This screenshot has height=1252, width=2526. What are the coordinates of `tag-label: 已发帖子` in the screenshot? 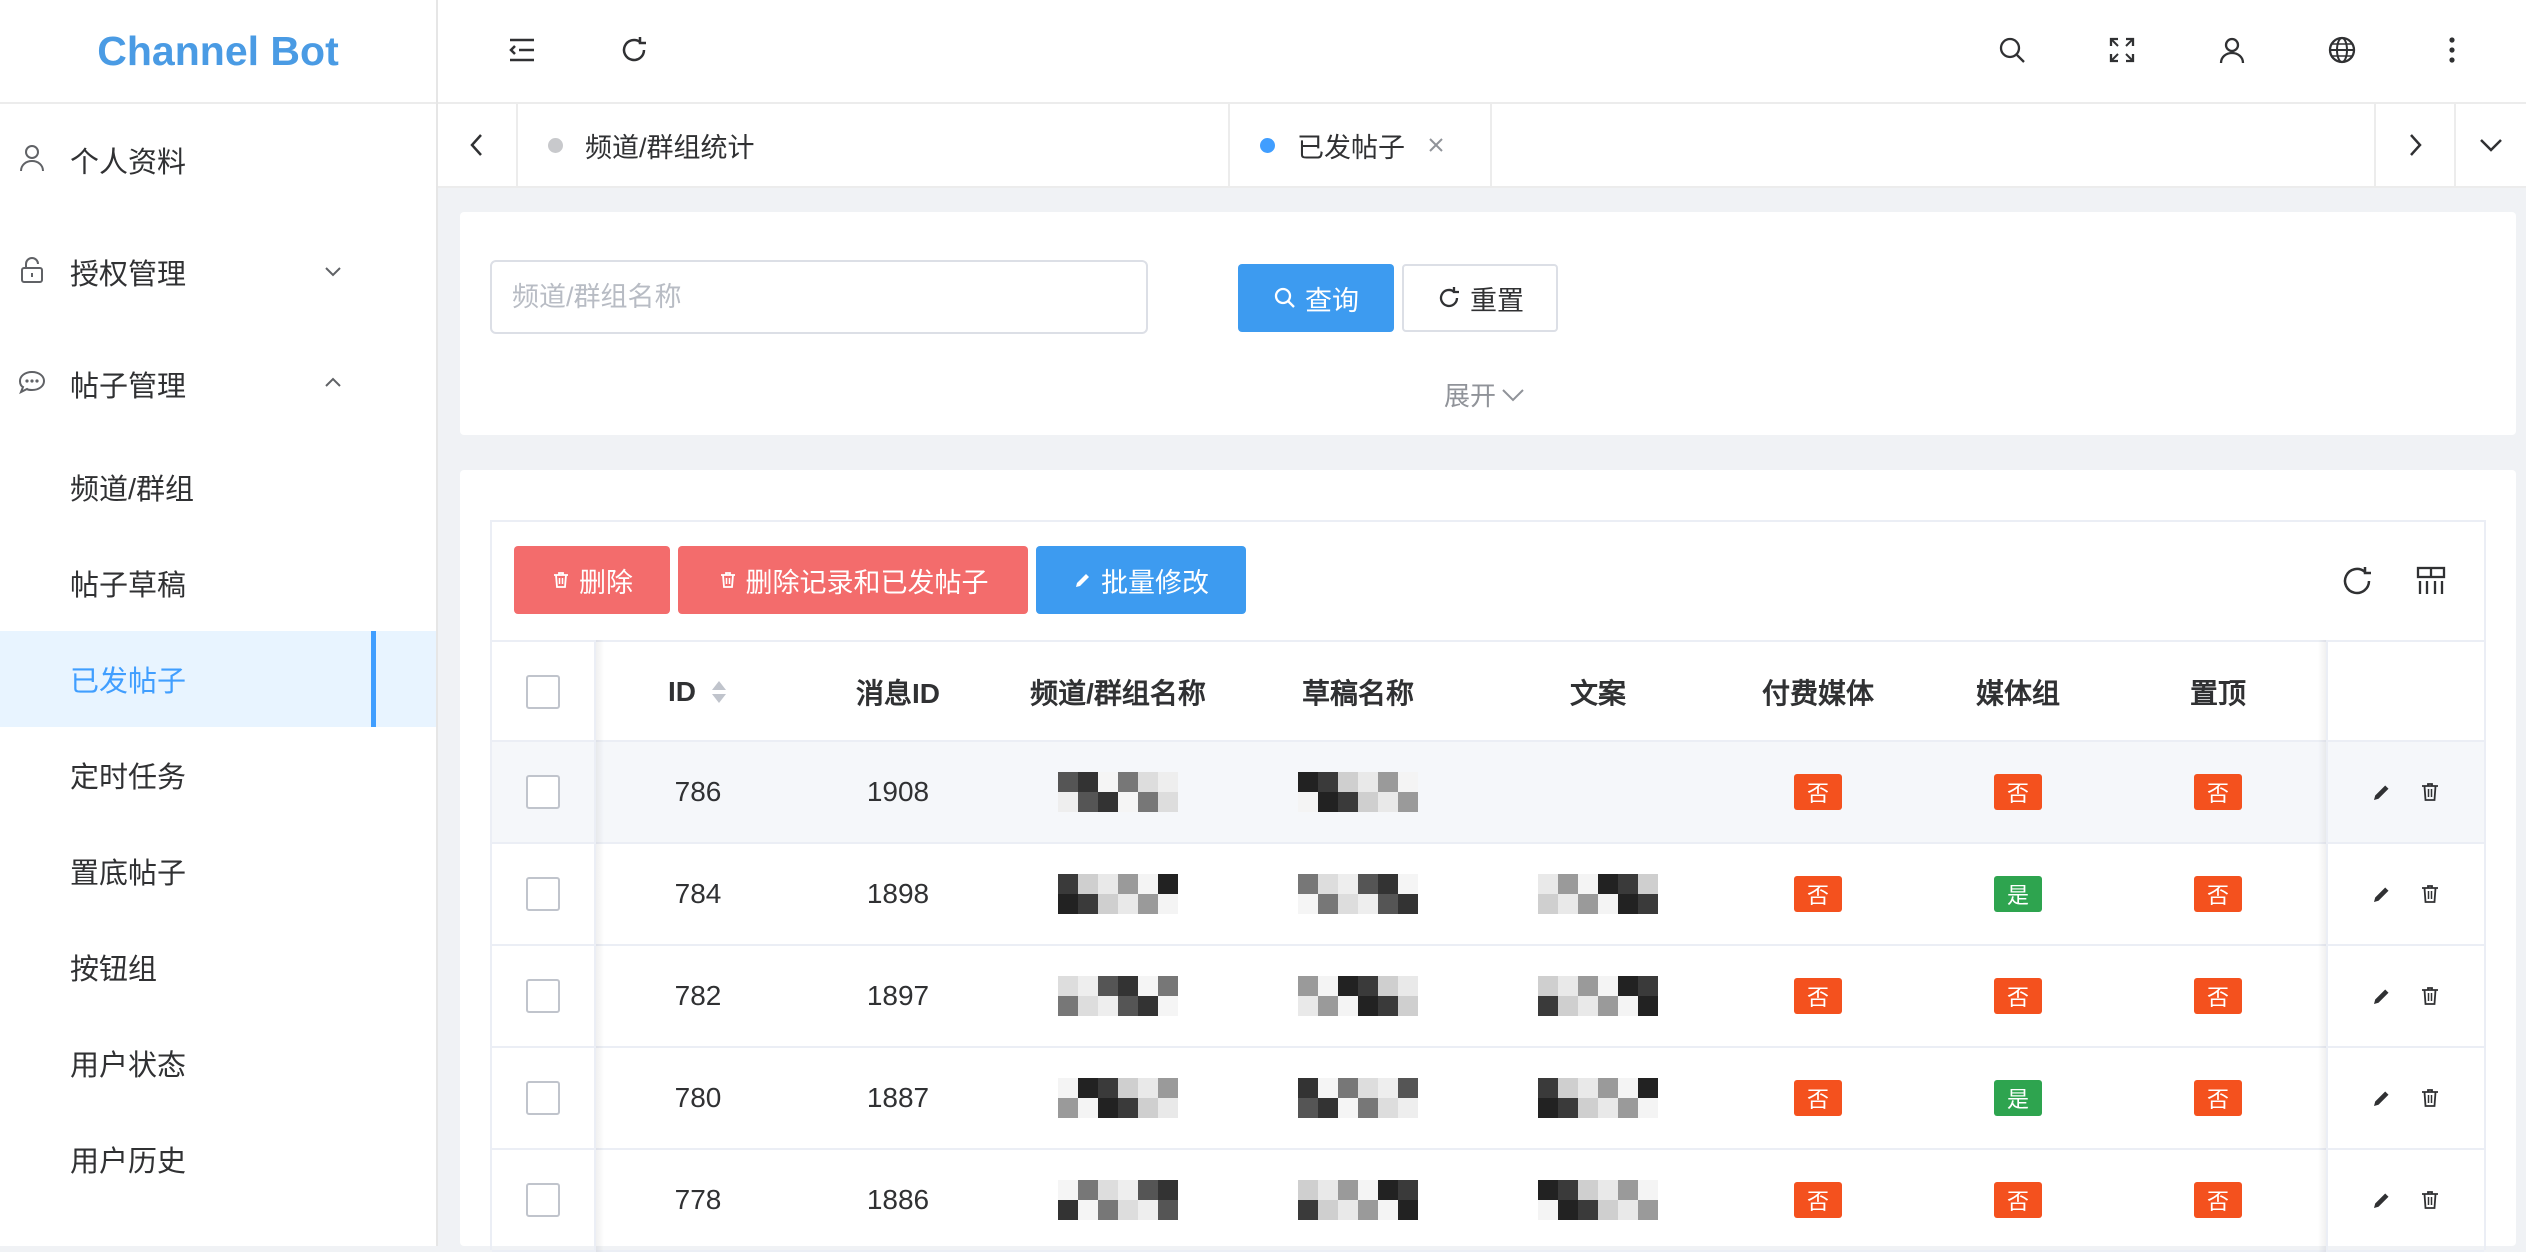 It's located at (1351, 147).